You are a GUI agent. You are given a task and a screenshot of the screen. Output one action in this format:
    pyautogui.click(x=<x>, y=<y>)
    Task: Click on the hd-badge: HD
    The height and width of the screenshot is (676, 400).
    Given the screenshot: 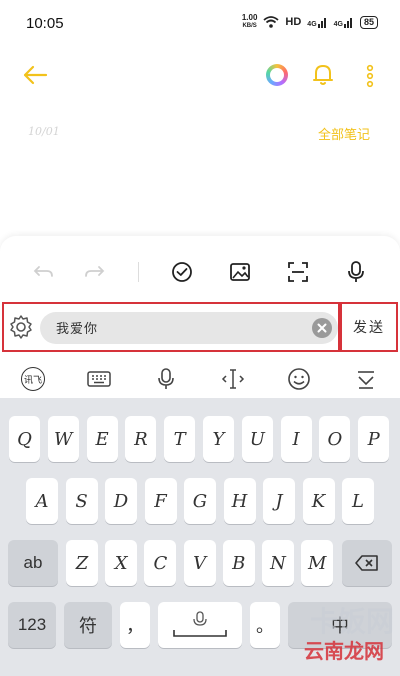 What is the action you would take?
    pyautogui.click(x=293, y=22)
    